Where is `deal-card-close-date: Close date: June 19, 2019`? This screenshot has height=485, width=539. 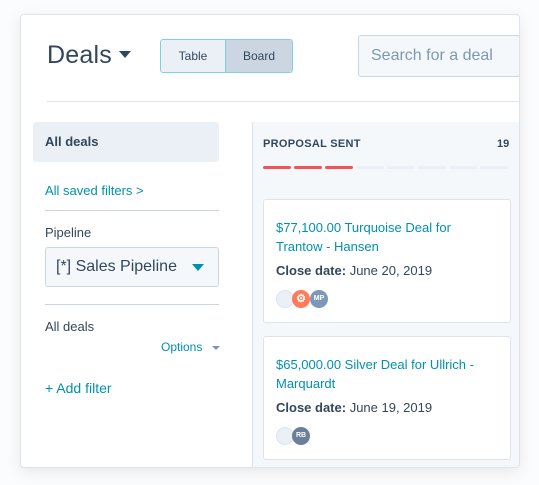
deal-card-close-date: Close date: June 19, 2019 is located at coordinates (354, 407).